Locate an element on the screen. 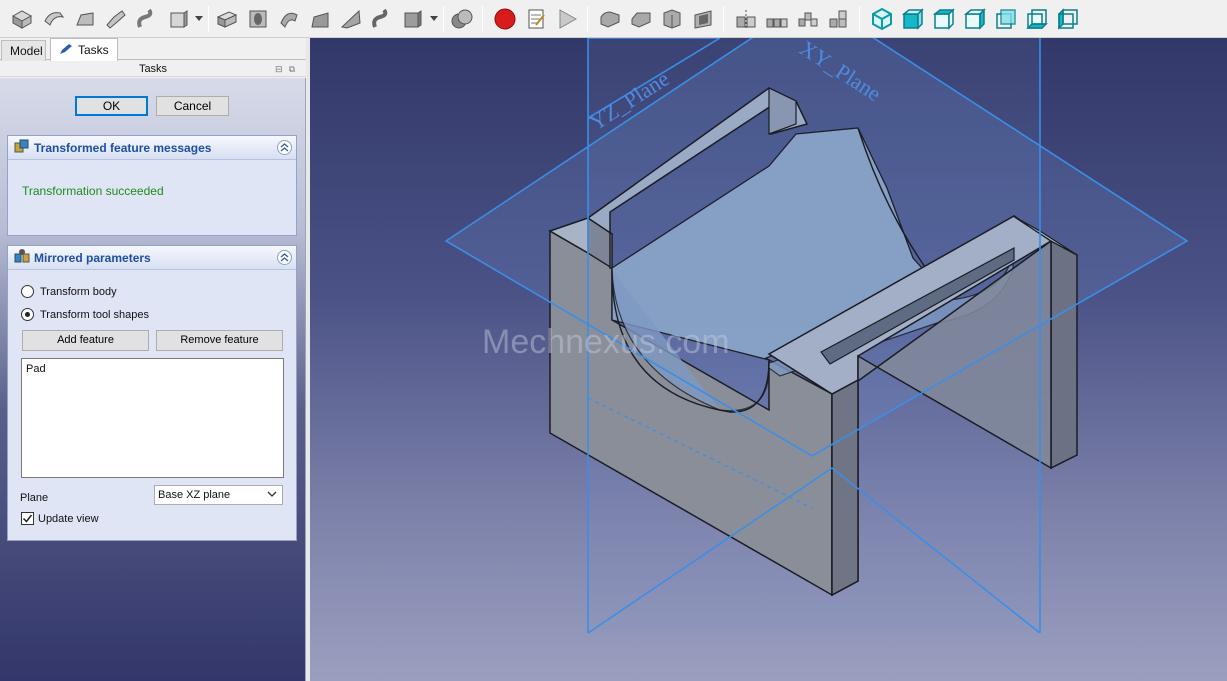 This screenshot has height=681, width=1227. subtractive-helix-icon is located at coordinates (382, 19).